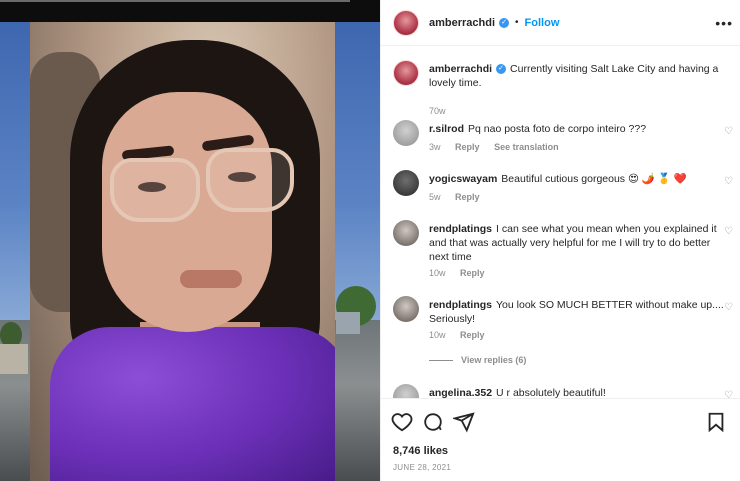  Describe the element at coordinates (435, 147) in the screenshot. I see `comment-time: 3w` at that location.